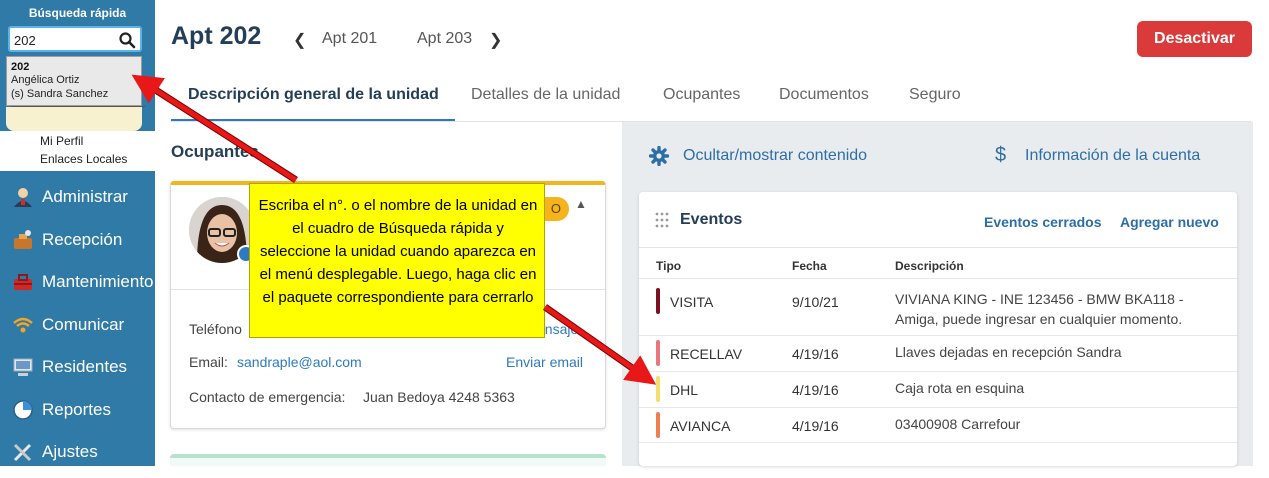  Describe the element at coordinates (23, 282) in the screenshot. I see `toolbox-icon` at that location.